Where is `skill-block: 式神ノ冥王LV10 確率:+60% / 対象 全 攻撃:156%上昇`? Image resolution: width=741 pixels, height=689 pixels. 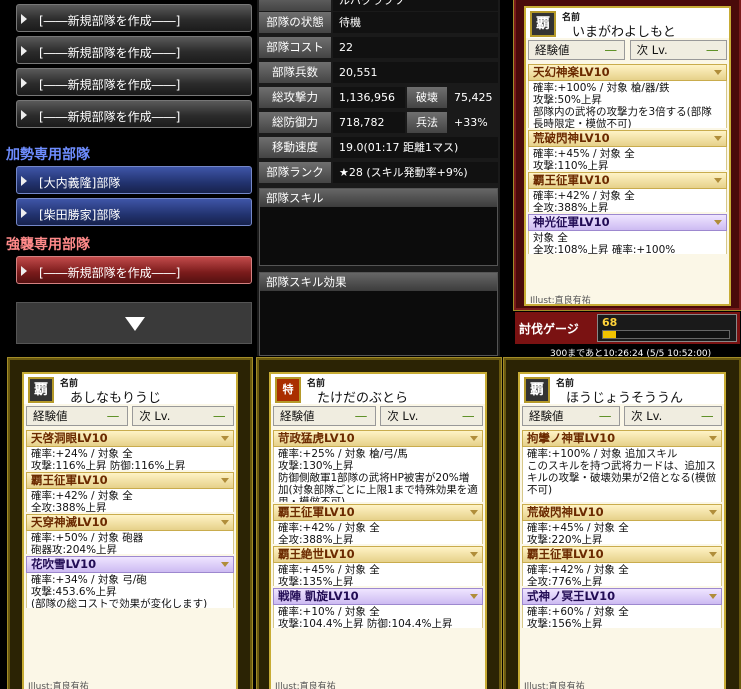
skill-block: 式神ノ冥王LV10 確率:+60% / 対象 全 攻撃:156%上昇 is located at coordinates (622, 608).